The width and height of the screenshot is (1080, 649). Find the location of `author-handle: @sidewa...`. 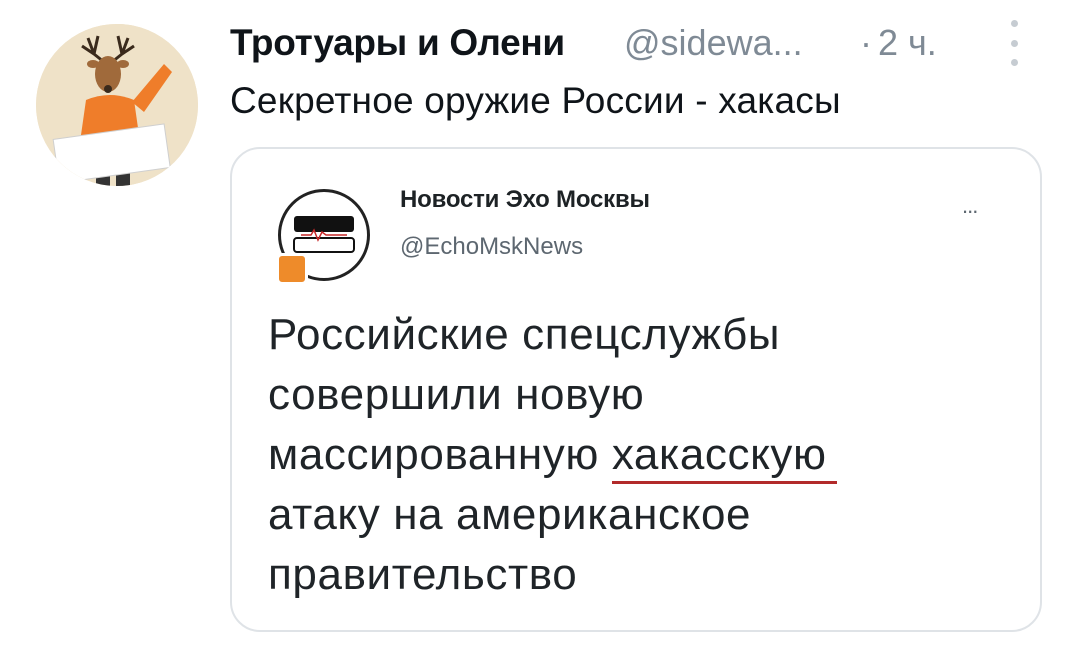

author-handle: @sidewa... is located at coordinates (713, 43).